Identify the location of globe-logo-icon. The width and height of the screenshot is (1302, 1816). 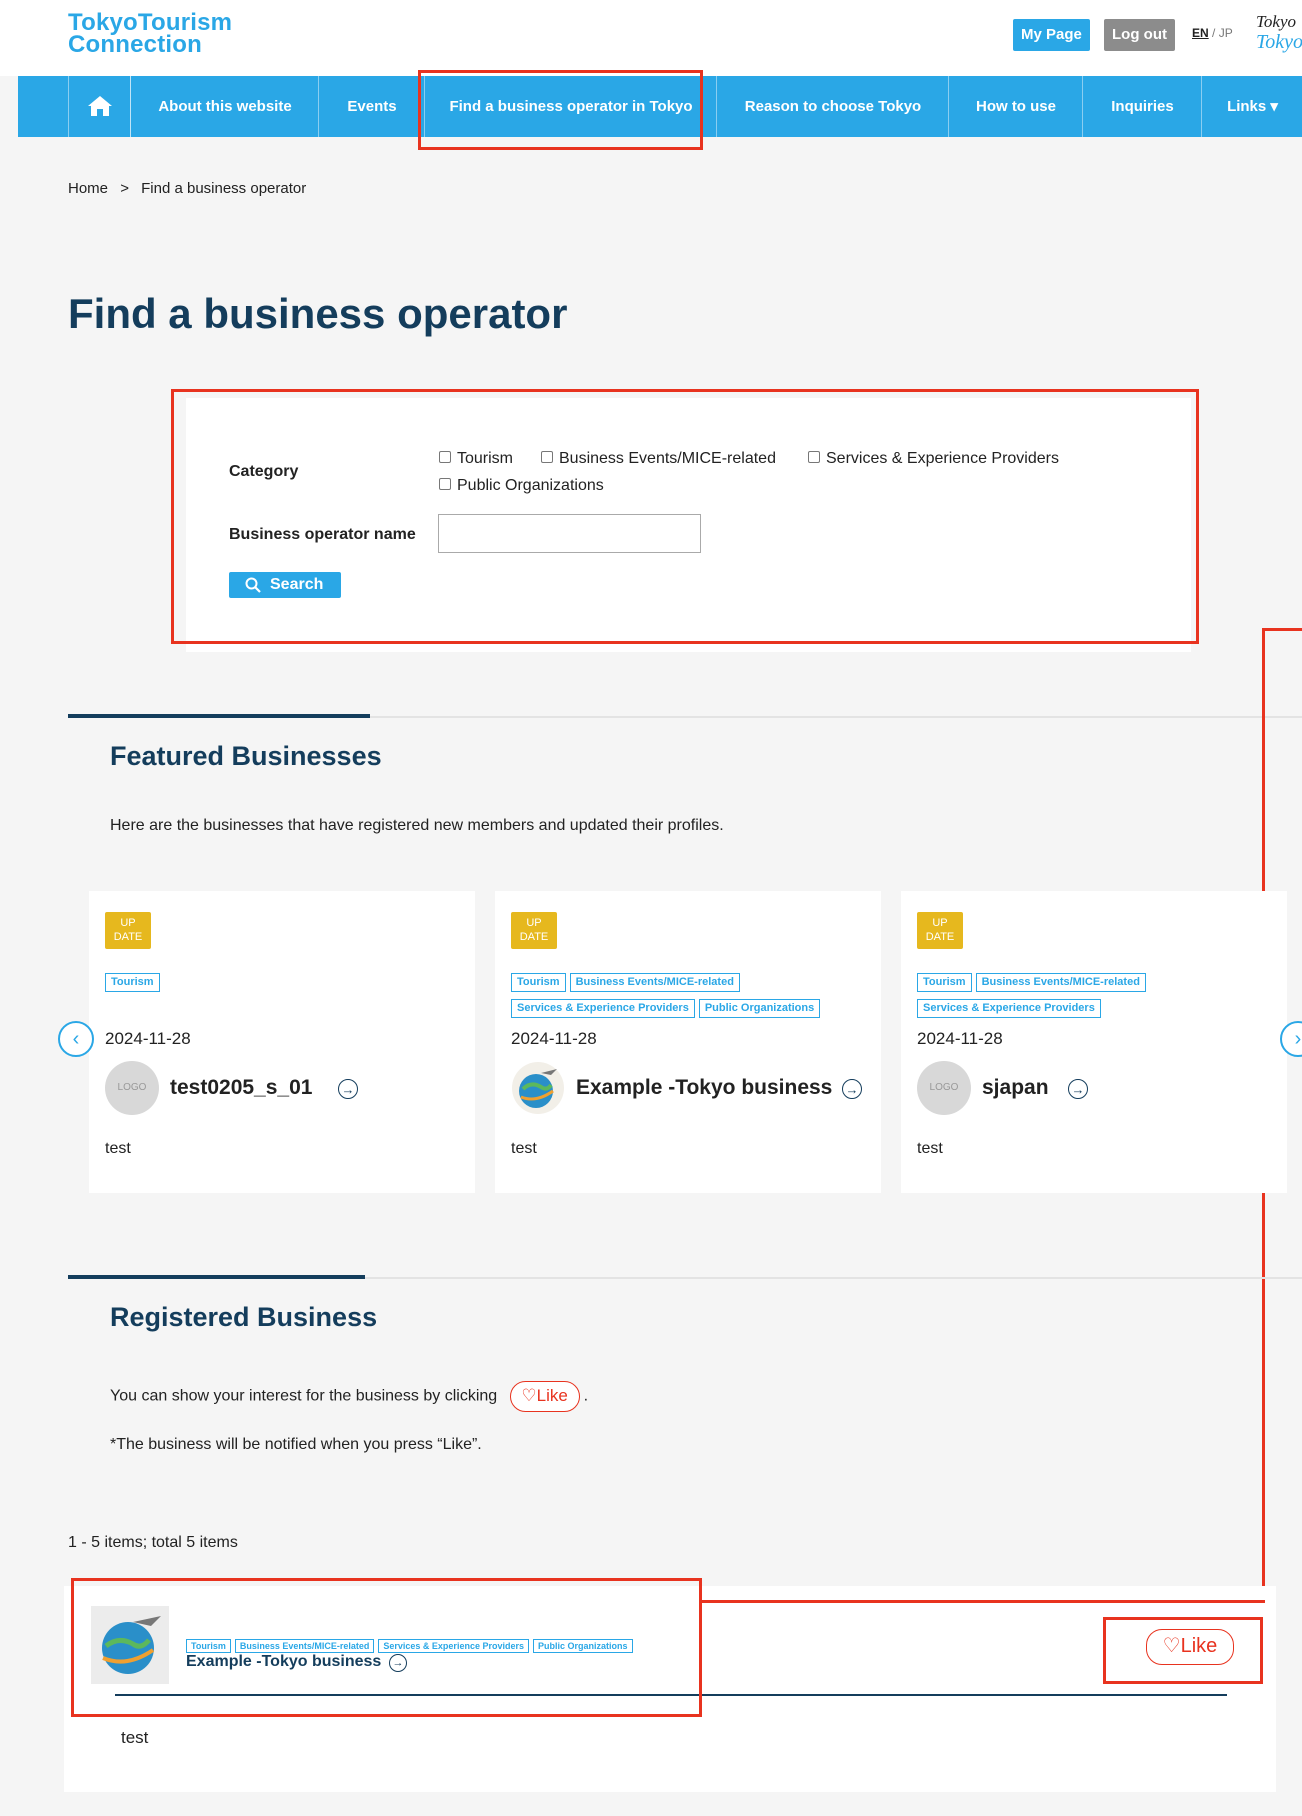
(538, 1088).